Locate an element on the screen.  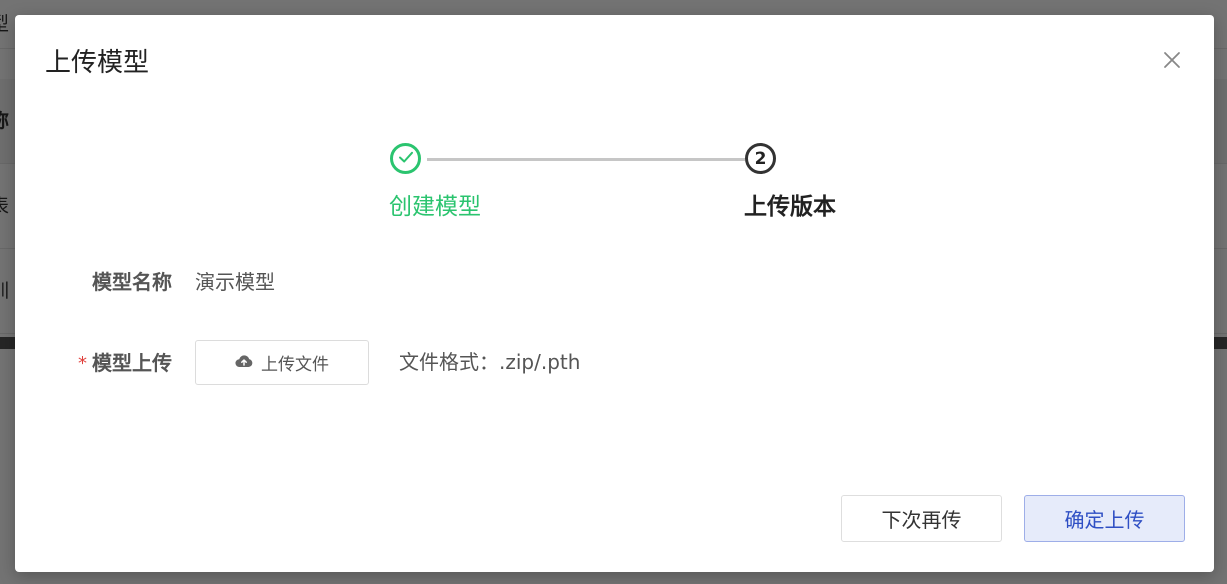
upload-file-button: 上传文件 is located at coordinates (282, 362).